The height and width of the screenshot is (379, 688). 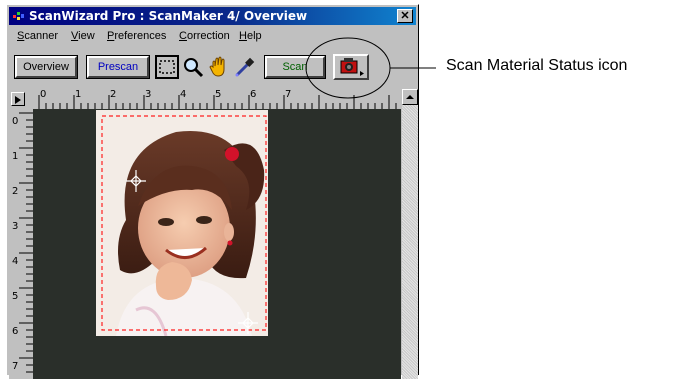 What do you see at coordinates (410, 234) in the screenshot?
I see `vertical-scrollbar` at bounding box center [410, 234].